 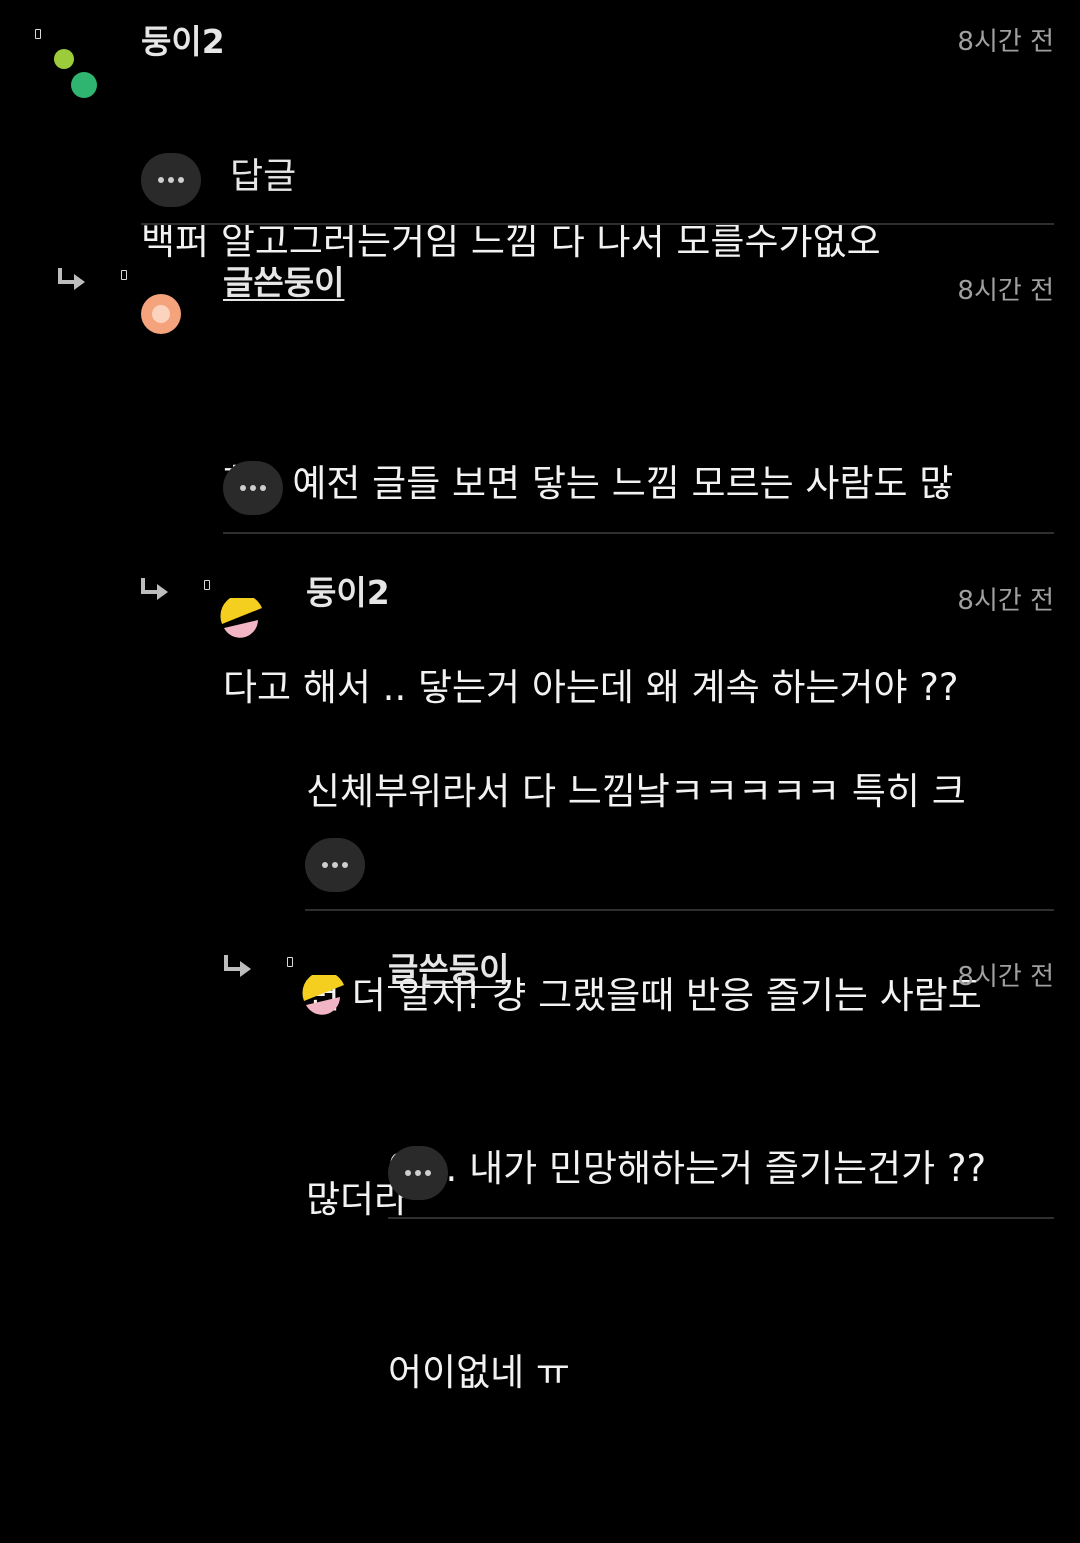 I want to click on avatar-orange-circle, so click(x=162, y=315).